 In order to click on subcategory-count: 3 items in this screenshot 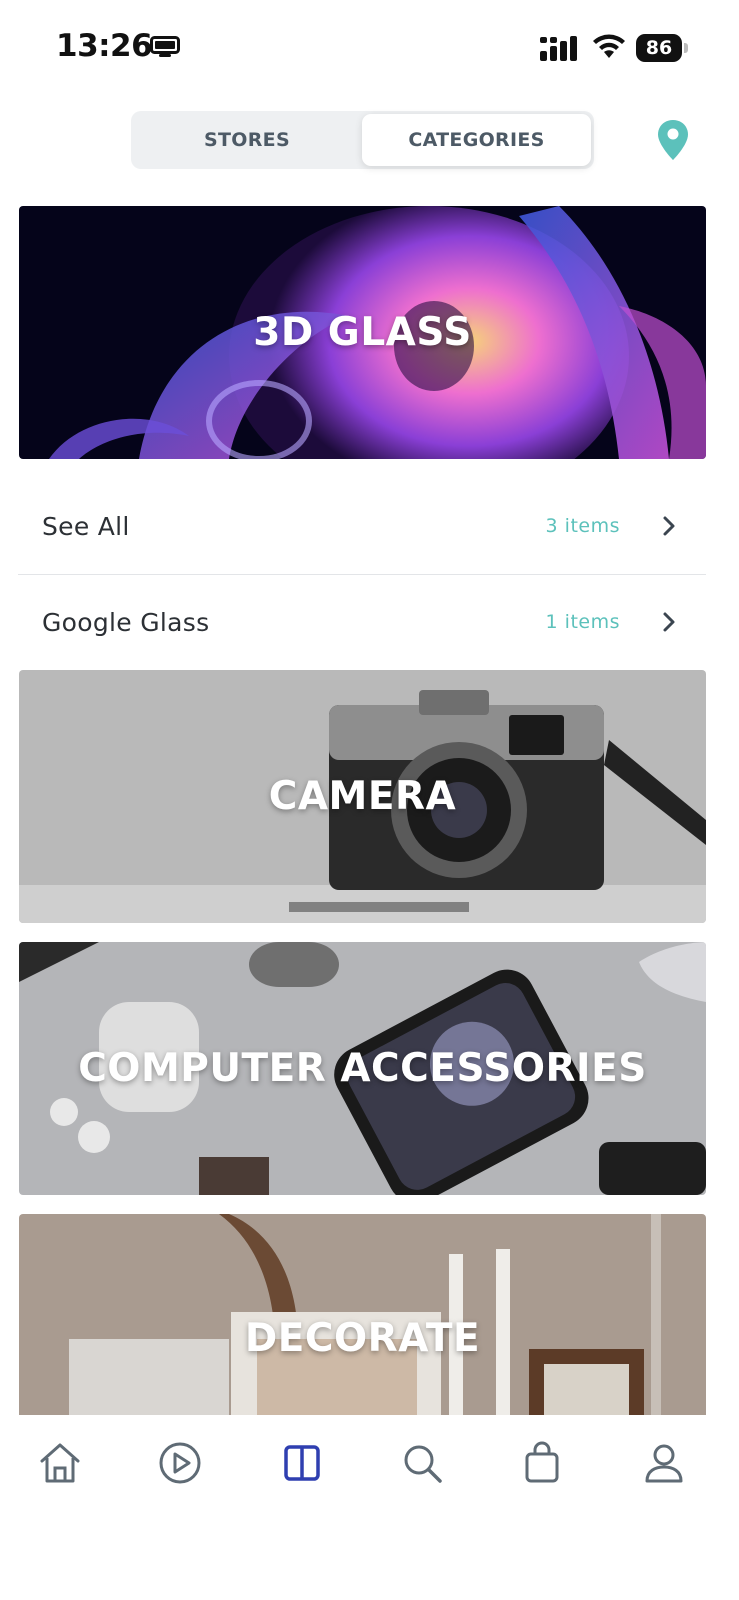, I will do `click(582, 526)`.